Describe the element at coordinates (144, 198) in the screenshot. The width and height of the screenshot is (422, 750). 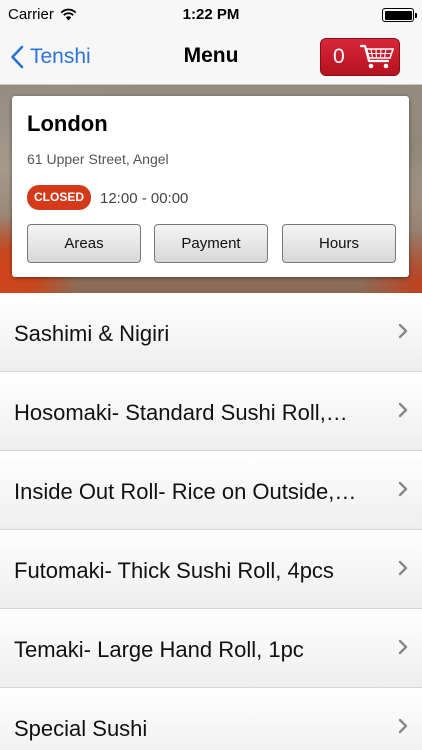
I see `opening-hours: 12:00 - 00:00` at that location.